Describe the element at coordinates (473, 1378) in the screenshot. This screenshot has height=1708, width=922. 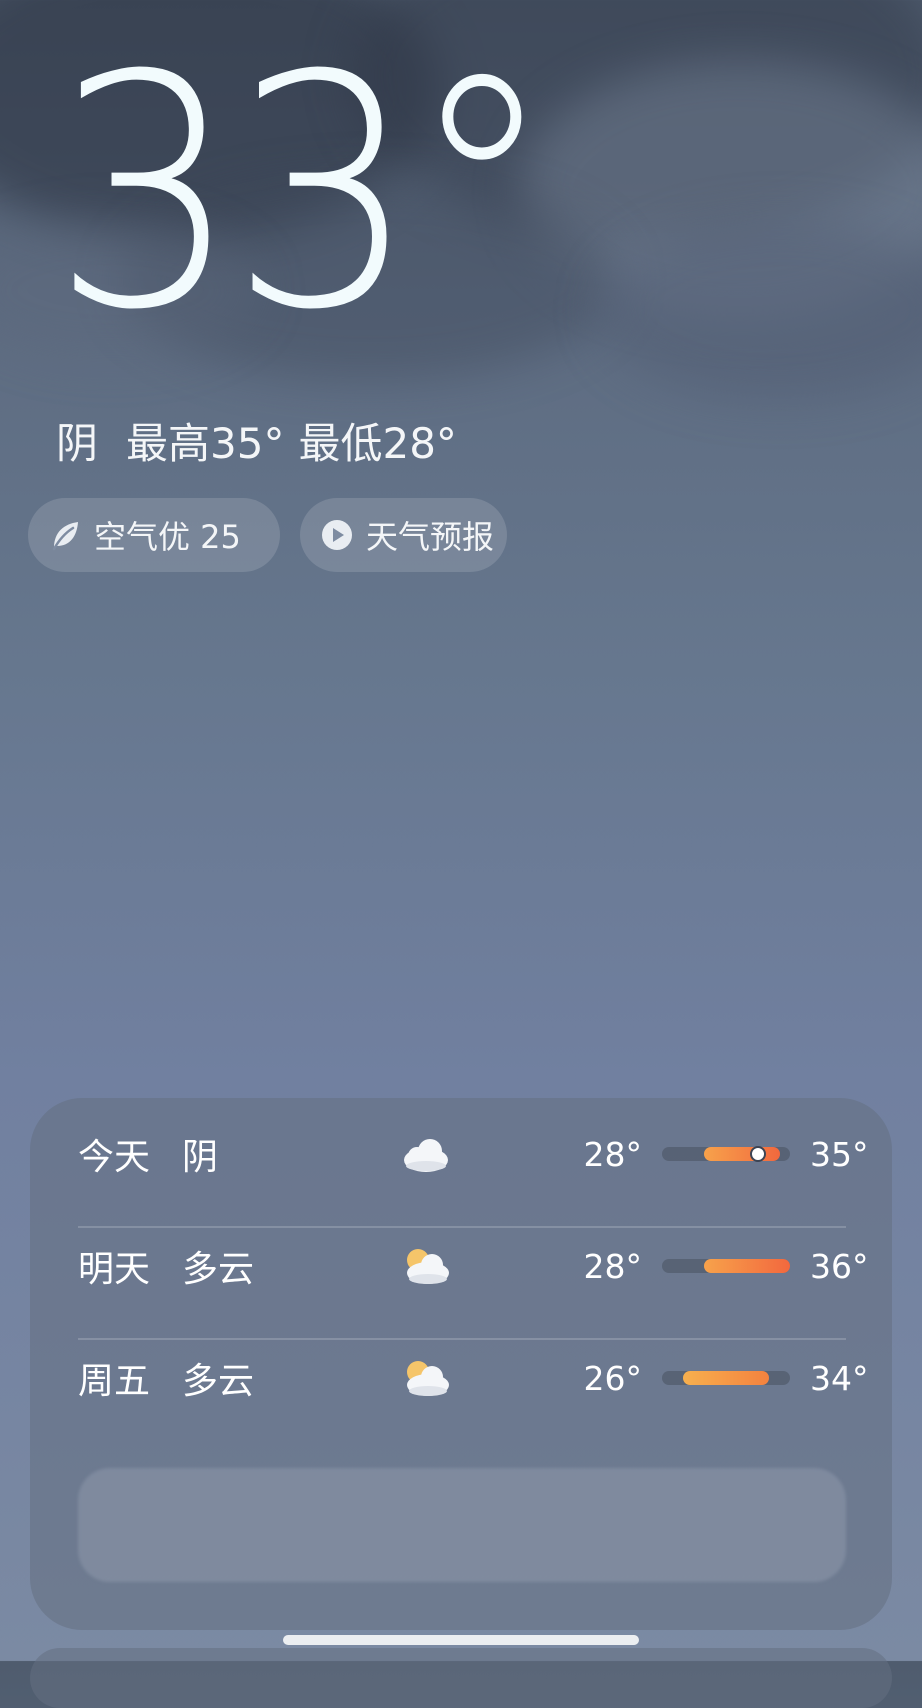
I see `forecast-row: 周五 多云 26° 34°` at that location.